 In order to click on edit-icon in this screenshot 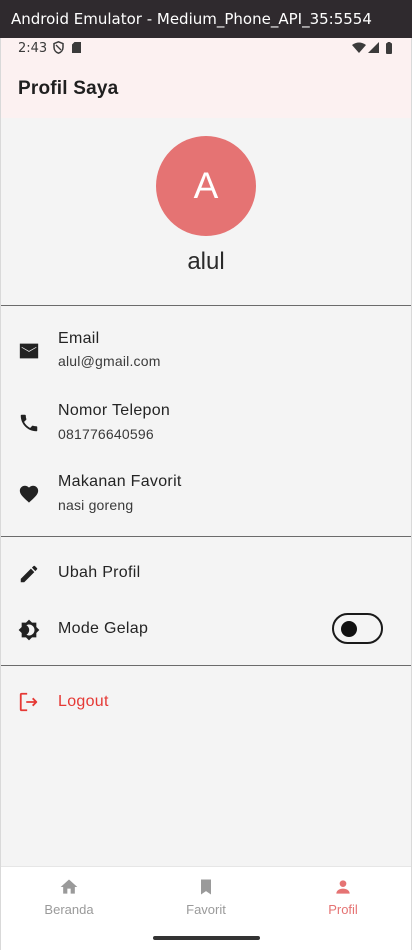, I will do `click(29, 574)`.